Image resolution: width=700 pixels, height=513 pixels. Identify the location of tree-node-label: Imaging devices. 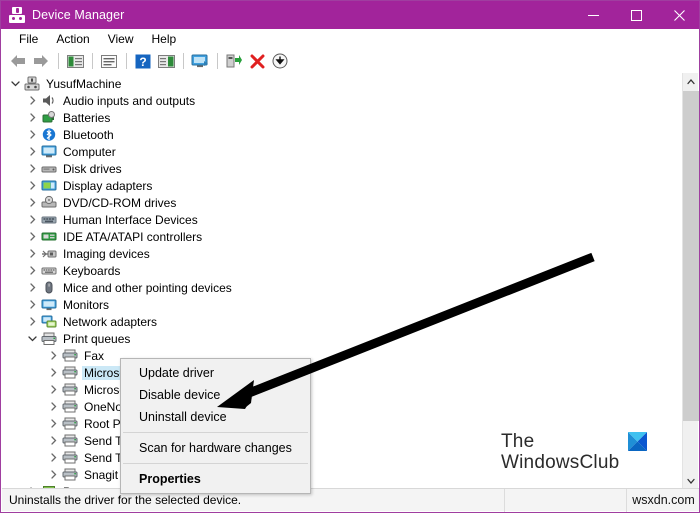
(106, 253).